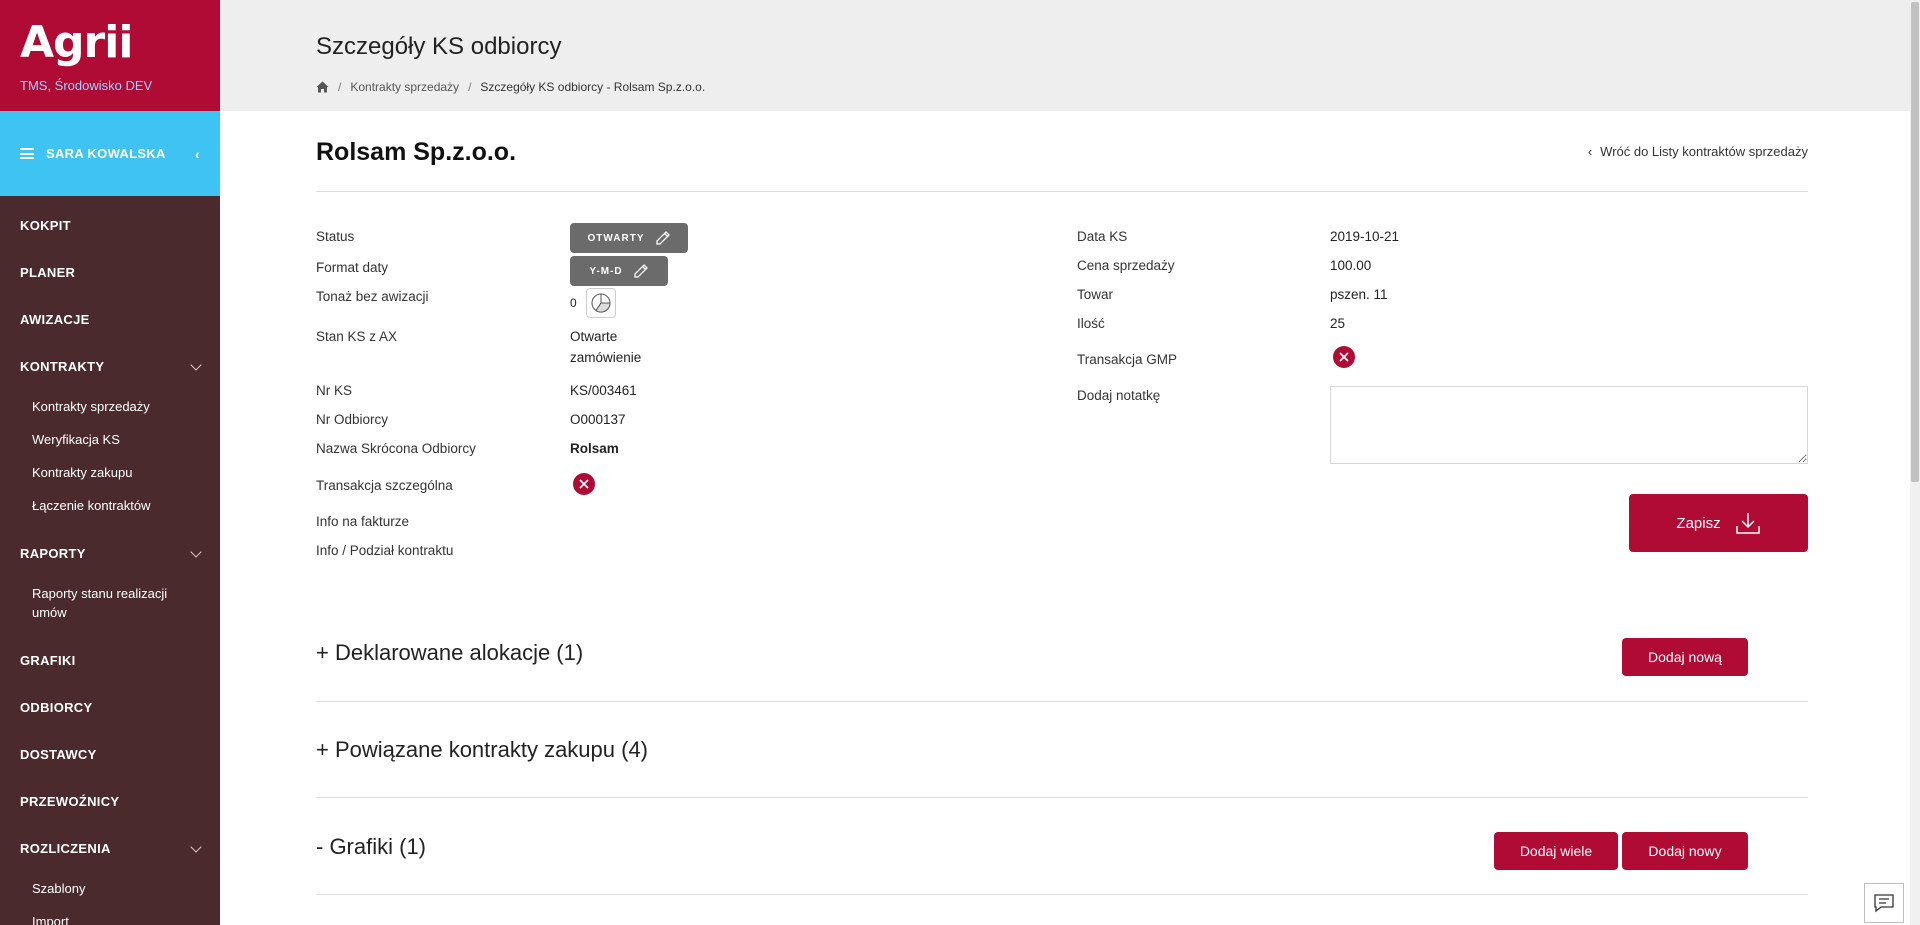 The width and height of the screenshot is (1920, 925). I want to click on breadcrumb-link-kontrakty: Kontrakty sprzedaży, so click(404, 87).